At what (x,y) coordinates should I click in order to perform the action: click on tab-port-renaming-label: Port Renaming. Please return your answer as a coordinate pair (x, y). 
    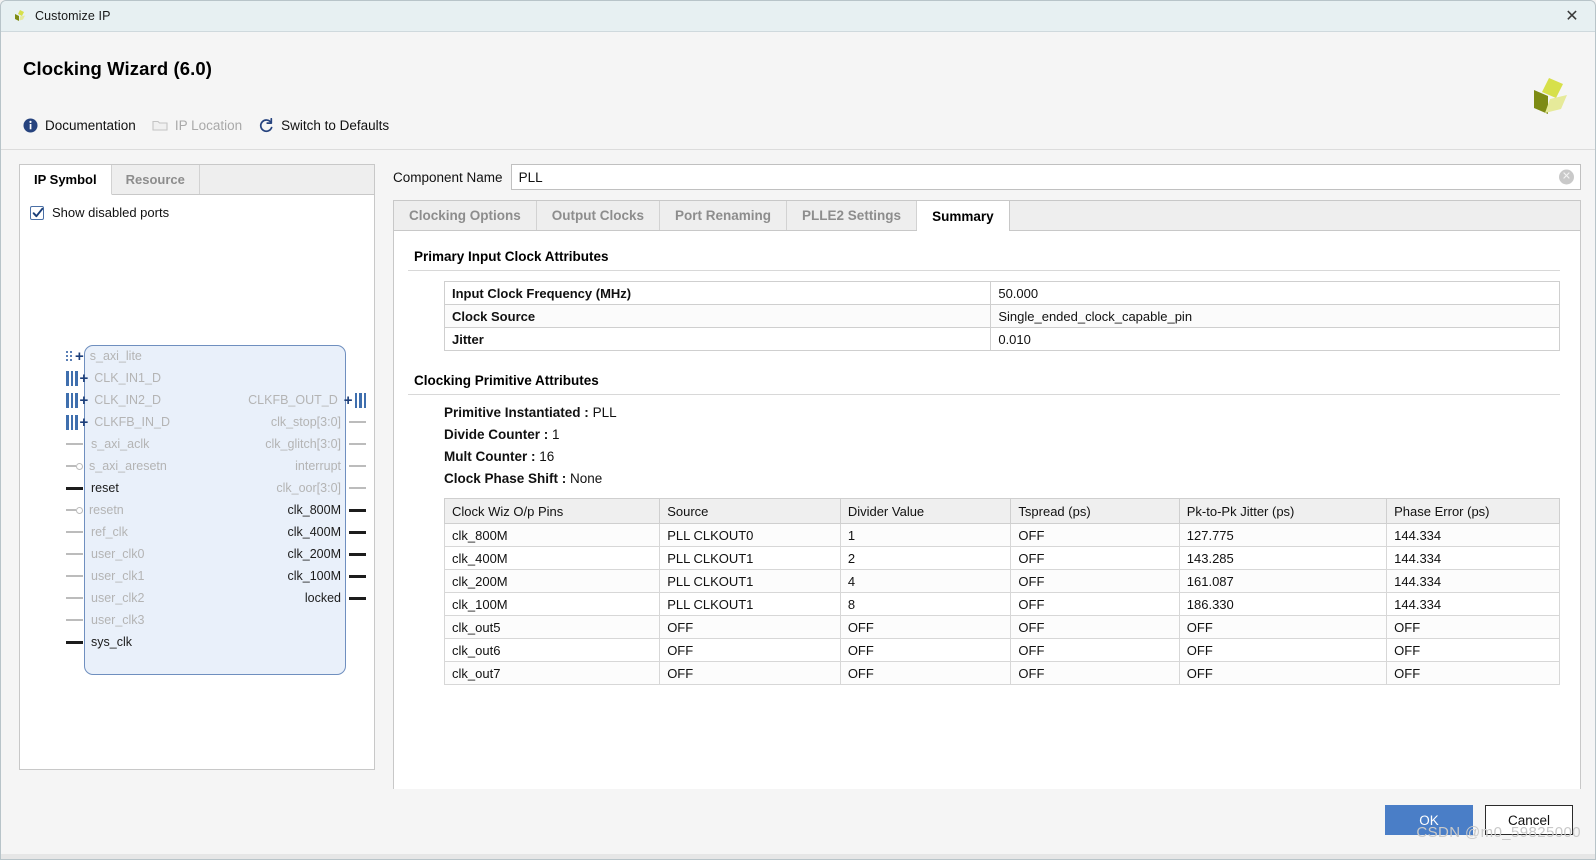
    Looking at the image, I should click on (723, 215).